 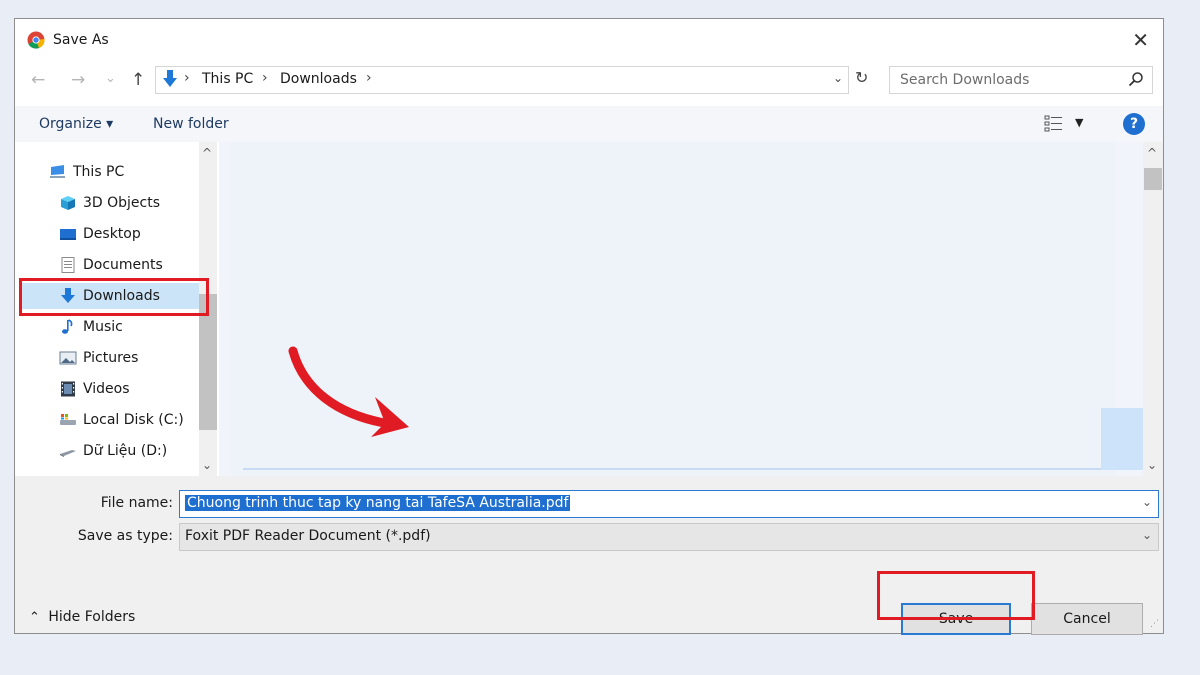 What do you see at coordinates (68, 389) in the screenshot?
I see `videos-icon` at bounding box center [68, 389].